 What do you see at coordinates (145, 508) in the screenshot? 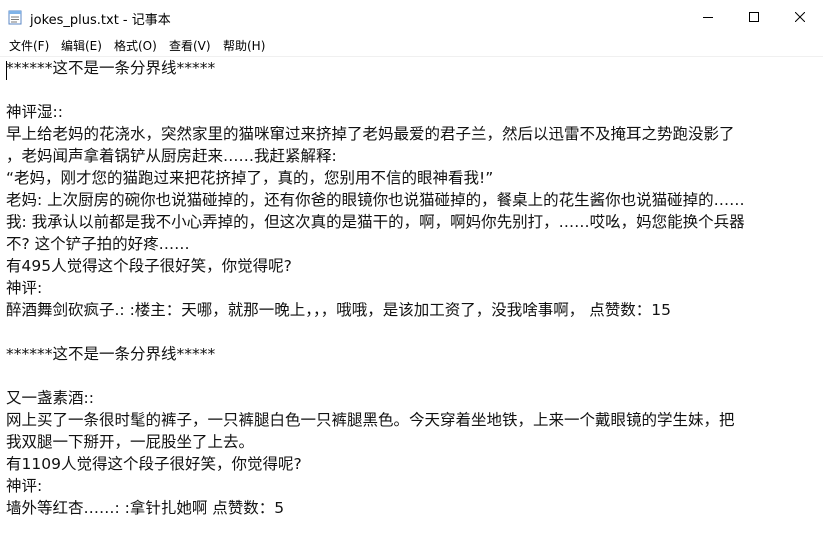
I see `text-line: 墙外等红杏……: :拿针扎她啊 点赞数：5` at bounding box center [145, 508].